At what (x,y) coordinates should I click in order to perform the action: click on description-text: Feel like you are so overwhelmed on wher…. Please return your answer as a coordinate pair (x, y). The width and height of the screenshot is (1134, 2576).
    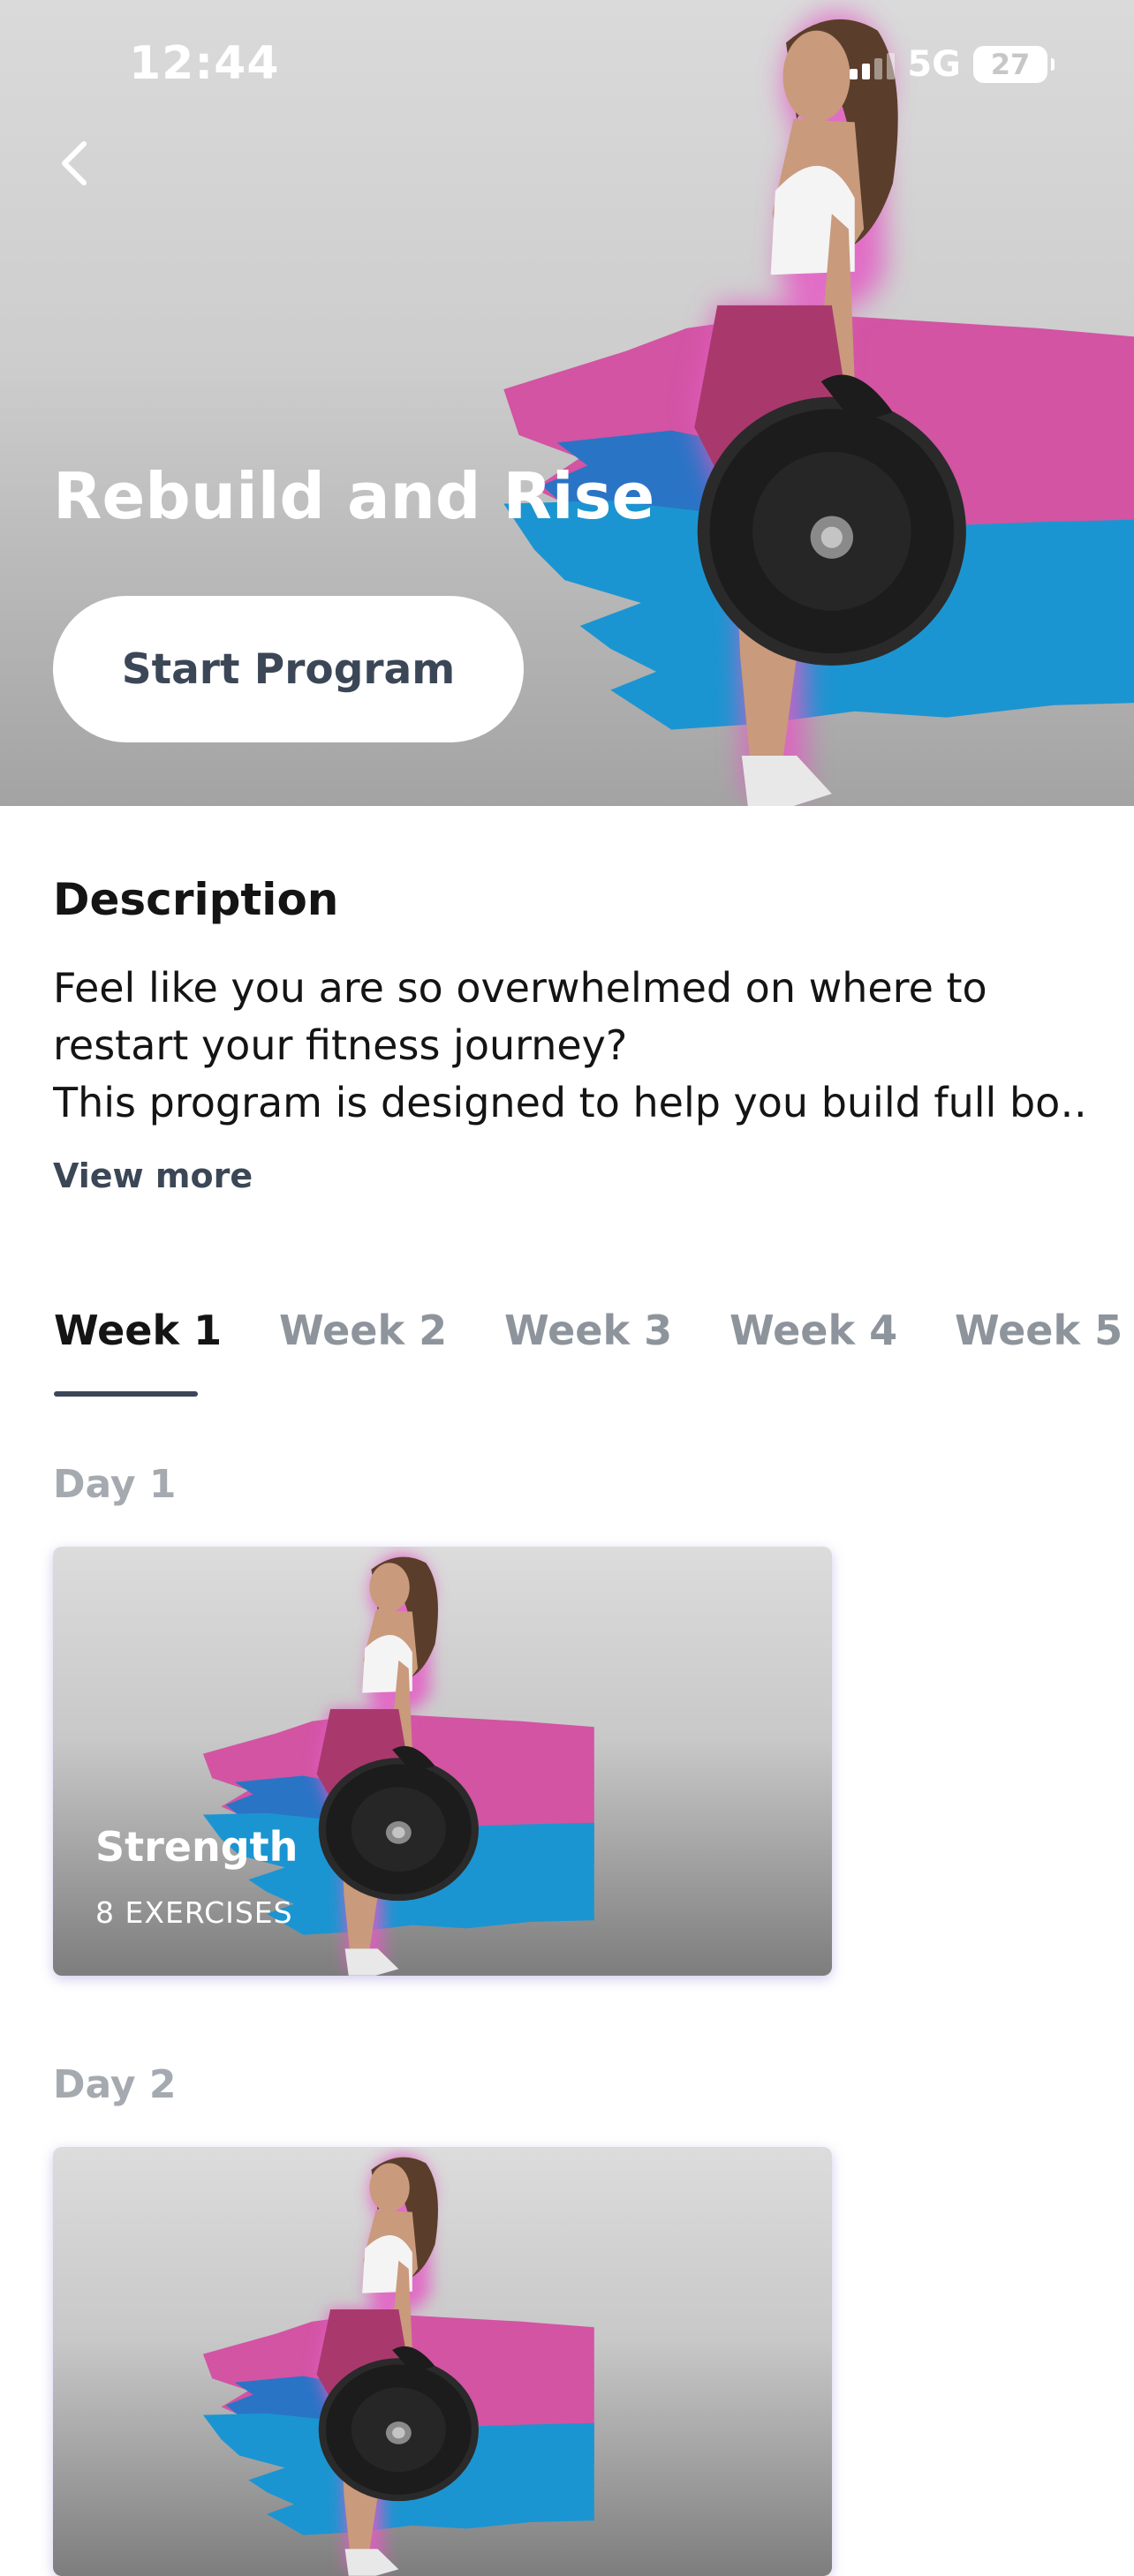
    Looking at the image, I should click on (570, 1046).